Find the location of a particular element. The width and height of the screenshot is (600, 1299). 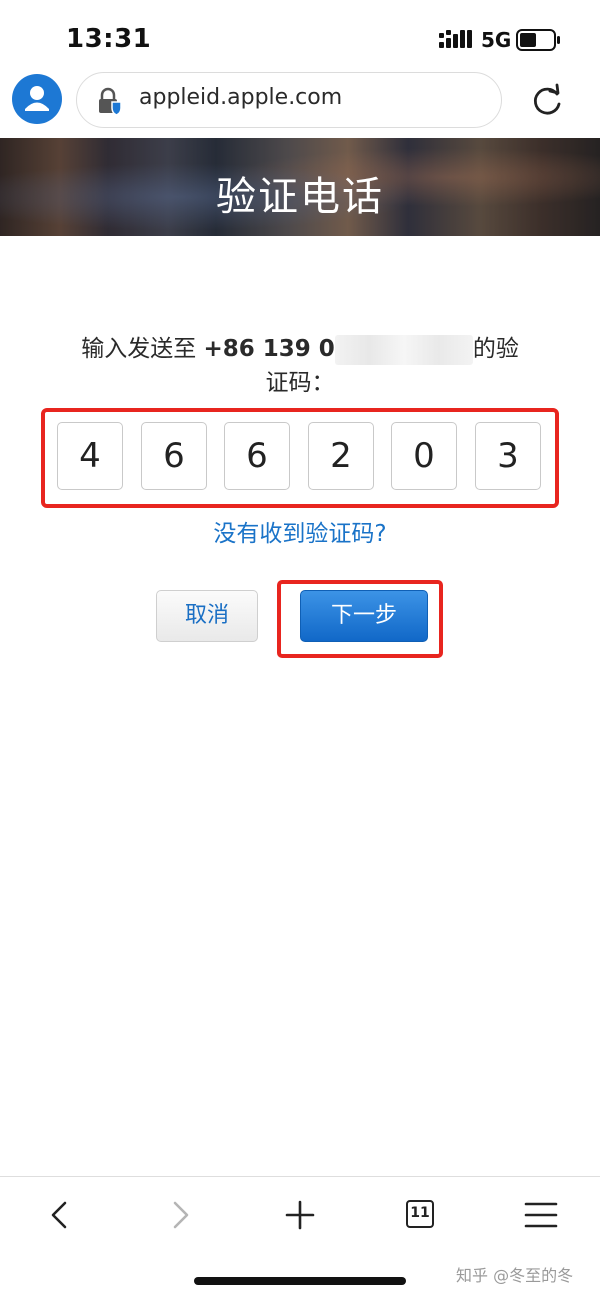

code-digit-input-5: 0 is located at coordinates (424, 456).